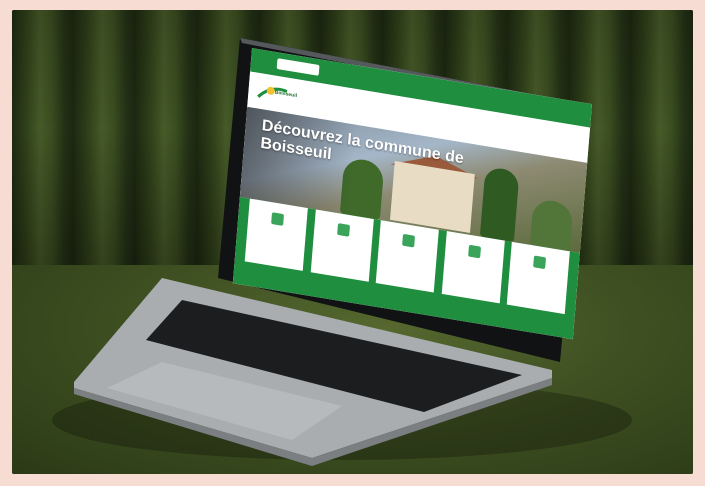 The width and height of the screenshot is (705, 486). I want to click on tree, so click(551, 224).